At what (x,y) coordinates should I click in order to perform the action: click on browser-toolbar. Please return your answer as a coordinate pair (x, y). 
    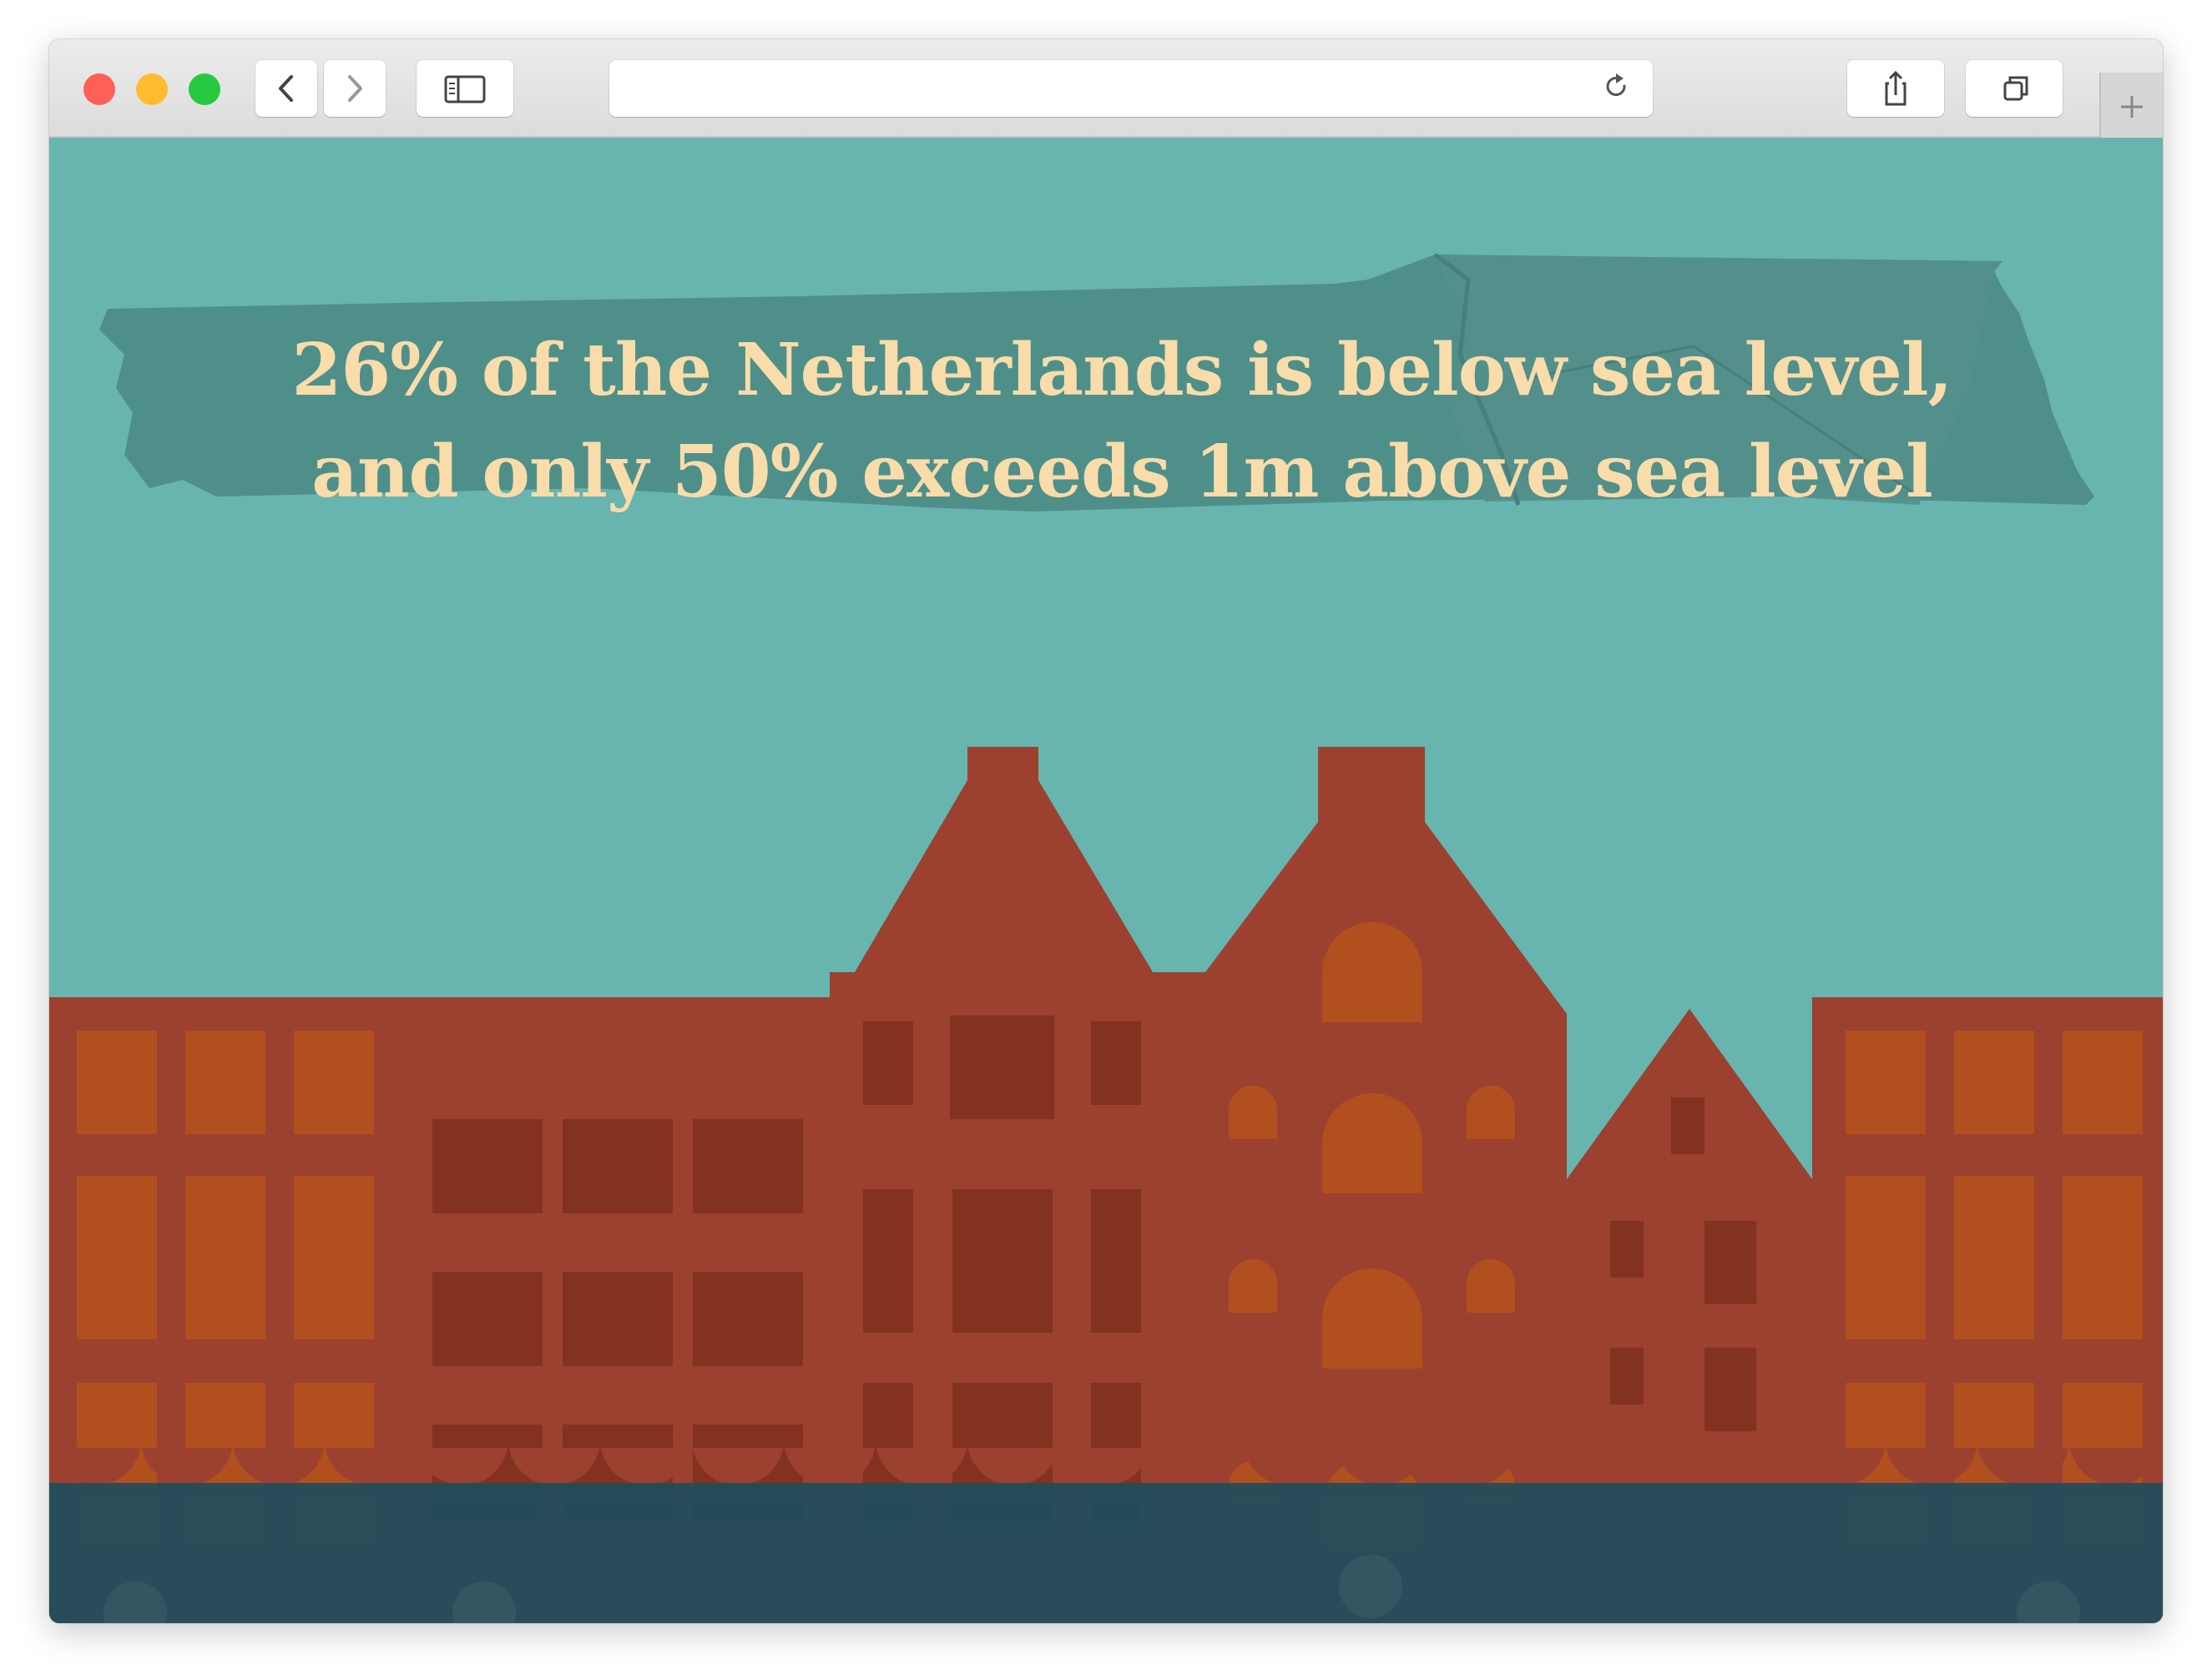
    Looking at the image, I should click on (1106, 88).